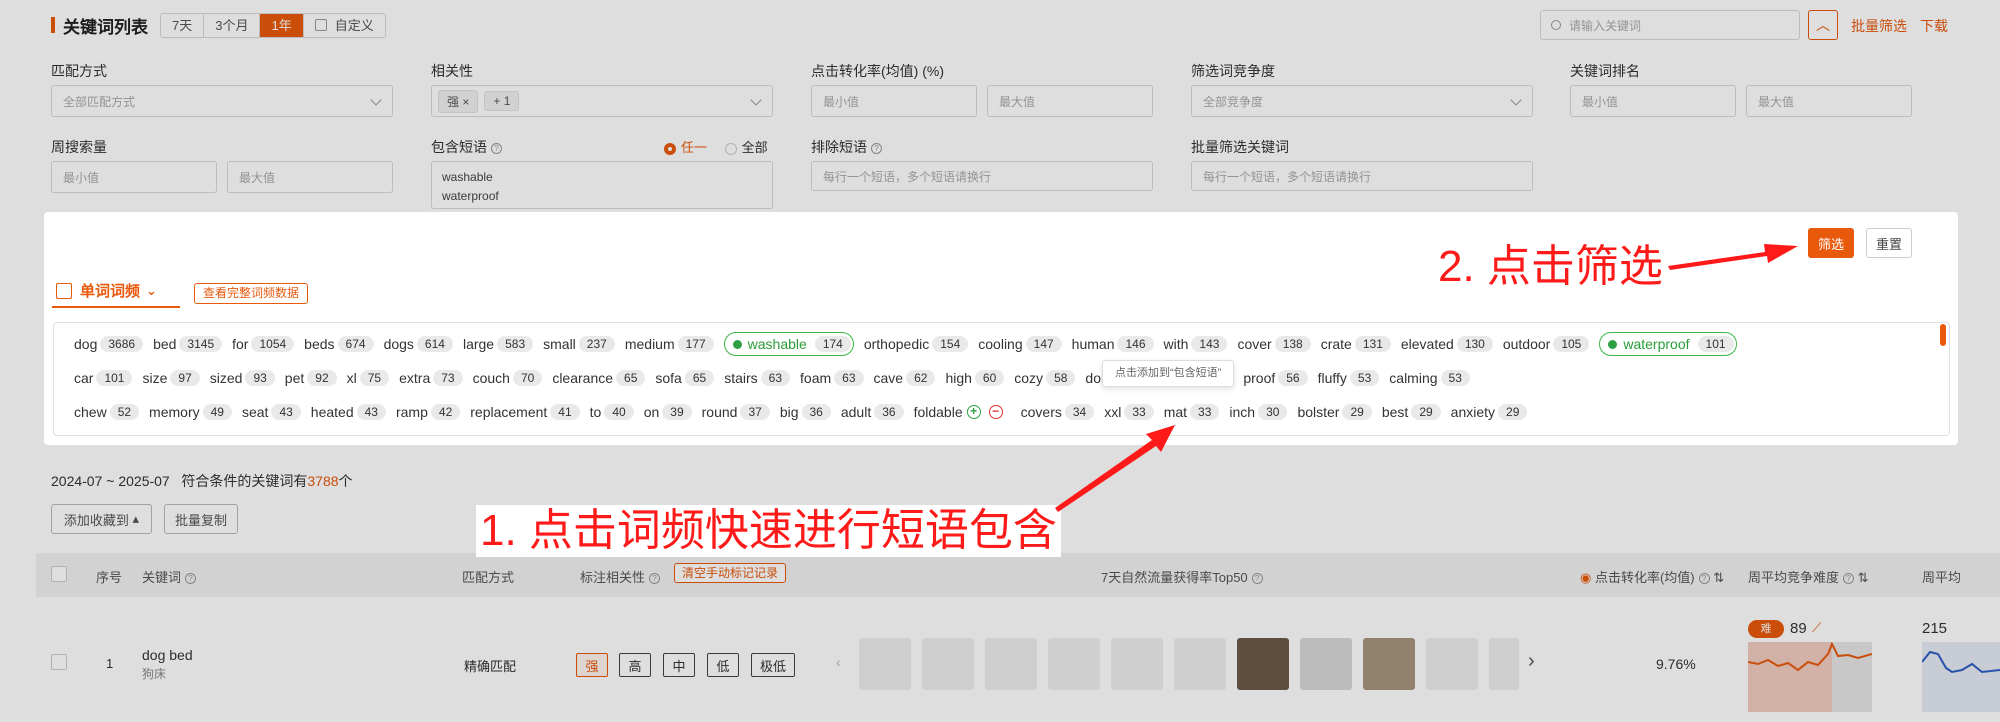 The width and height of the screenshot is (2000, 722). What do you see at coordinates (962, 412) in the screenshot?
I see `word-chip: foldable + −` at bounding box center [962, 412].